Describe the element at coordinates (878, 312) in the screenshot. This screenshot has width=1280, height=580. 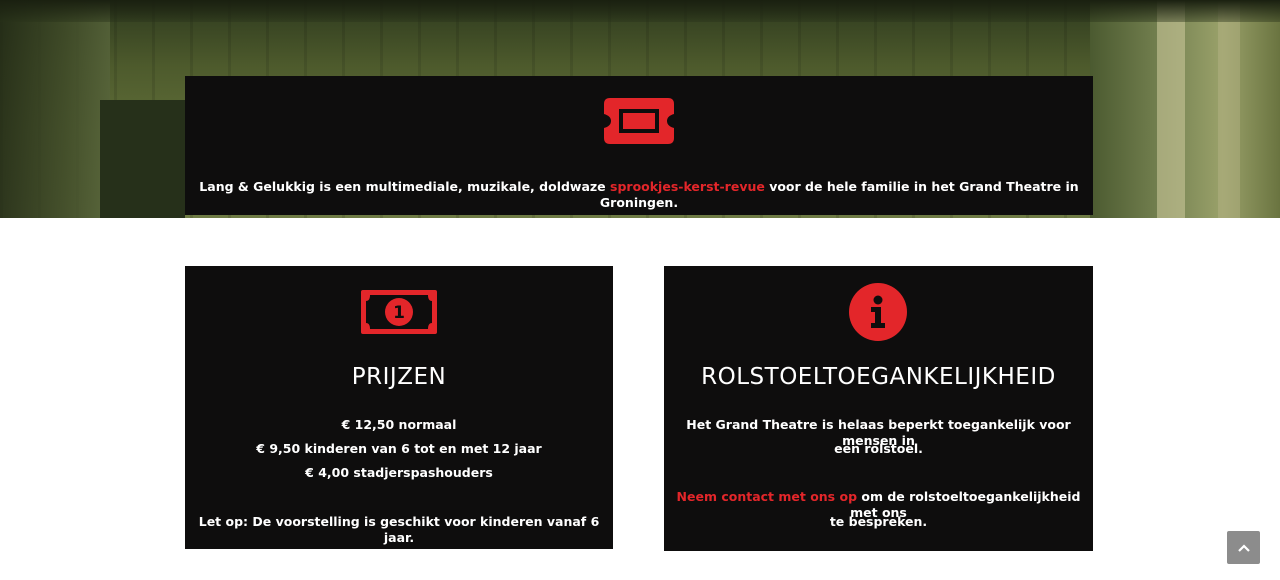
I see `info-icon` at that location.